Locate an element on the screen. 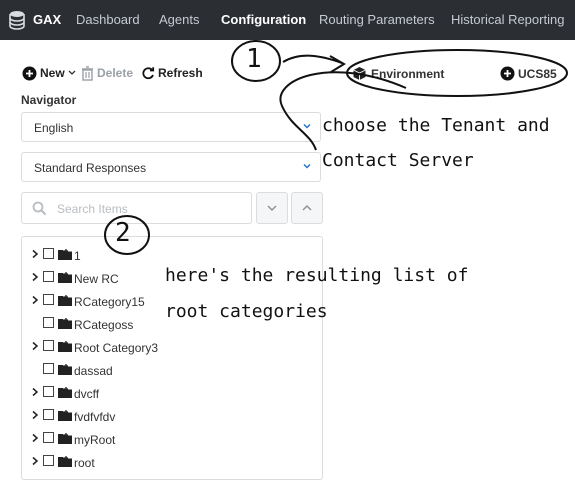  tree-item-label: dvcff is located at coordinates (87, 394).